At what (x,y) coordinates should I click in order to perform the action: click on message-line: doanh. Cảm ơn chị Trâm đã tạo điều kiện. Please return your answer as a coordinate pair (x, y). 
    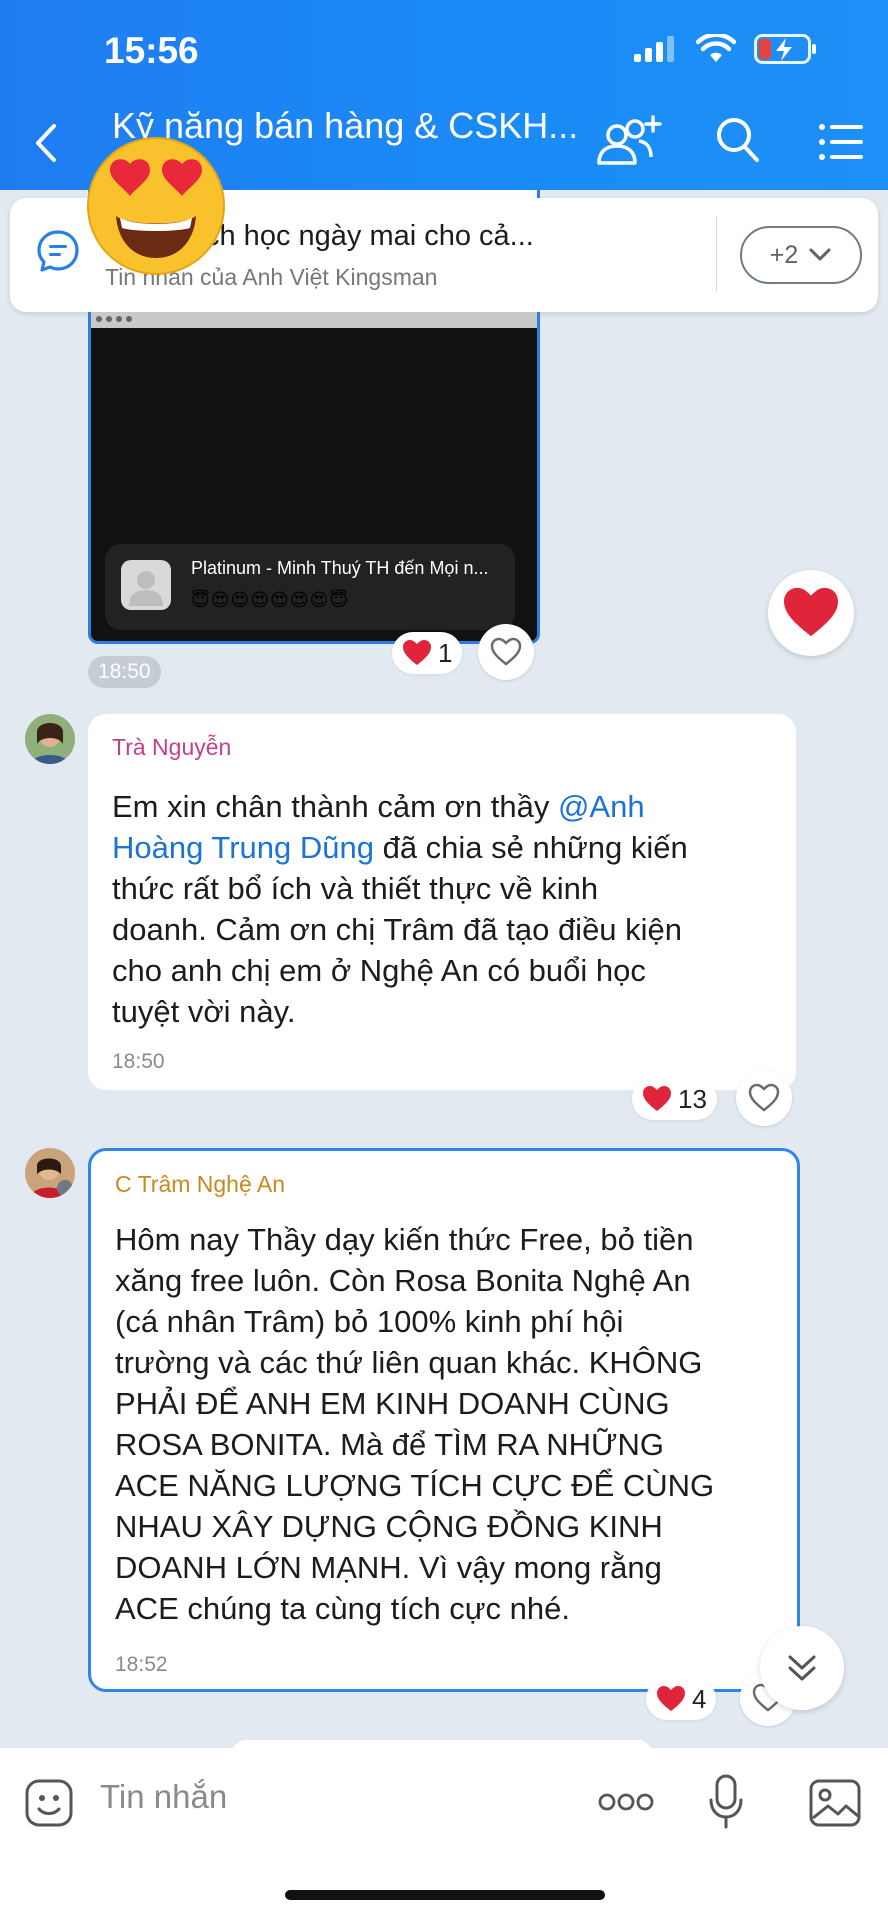
    Looking at the image, I should click on (397, 929).